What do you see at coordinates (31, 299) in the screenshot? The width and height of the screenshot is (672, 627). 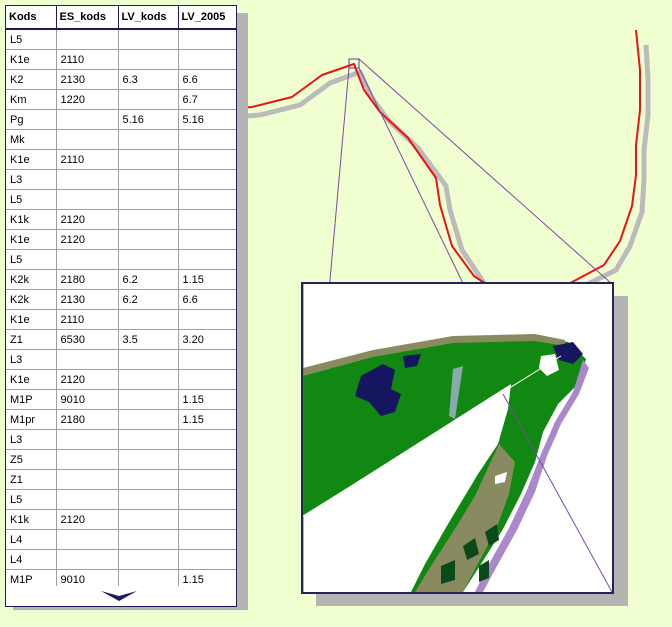 I see `table-cell: K2k` at bounding box center [31, 299].